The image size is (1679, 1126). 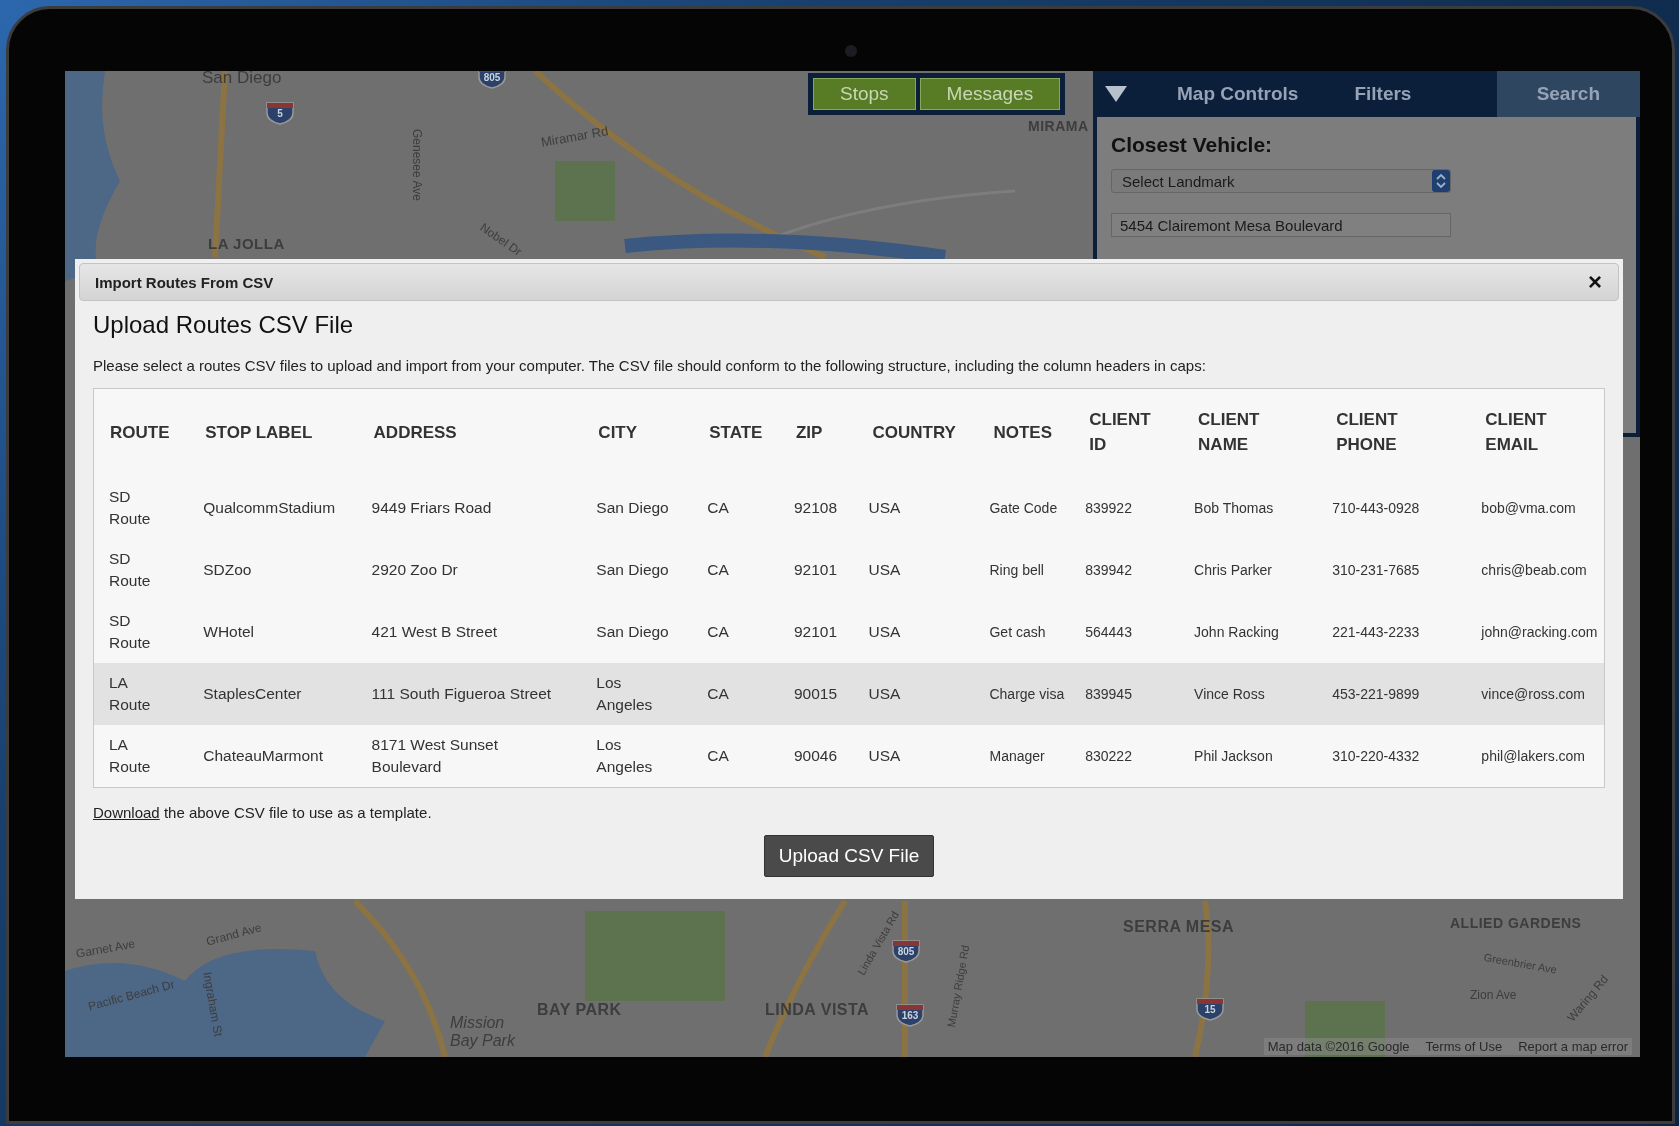 What do you see at coordinates (470, 508) in the screenshot?
I see `table-cell: 9449 Friars Road` at bounding box center [470, 508].